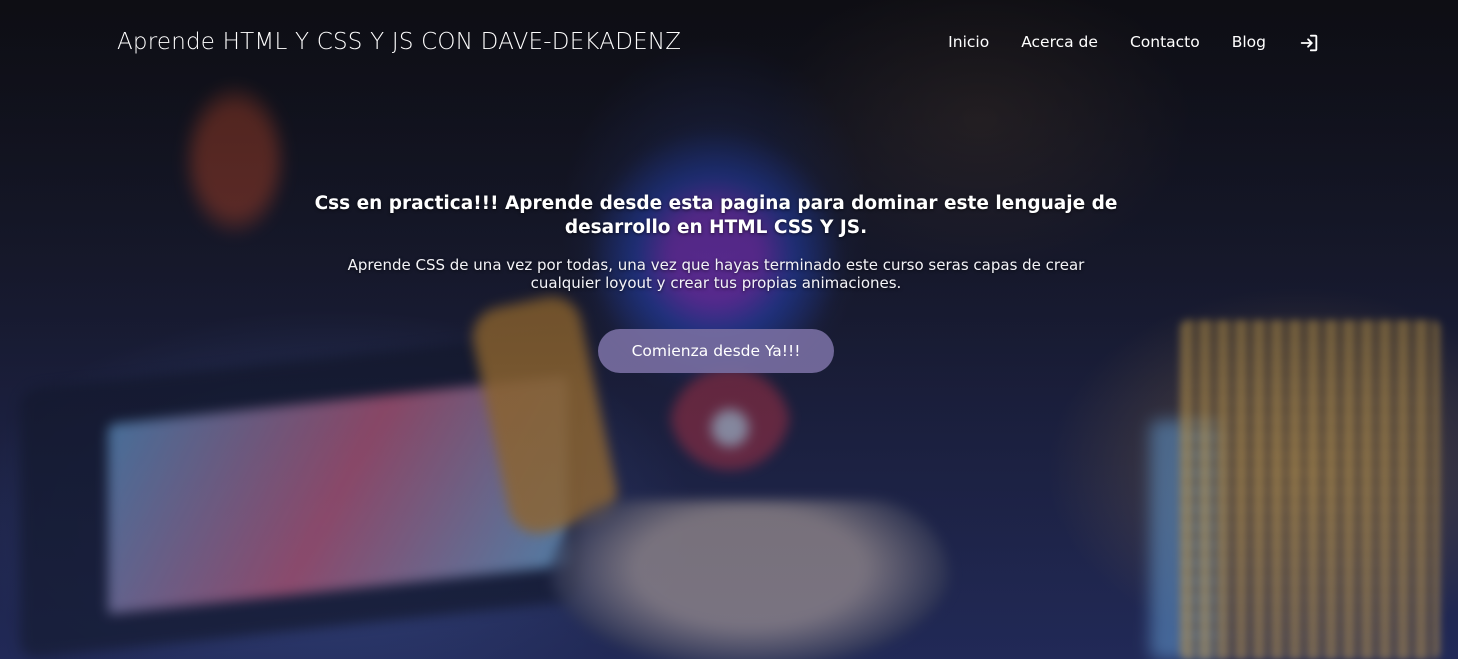 The height and width of the screenshot is (659, 1458). Describe the element at coordinates (968, 42) in the screenshot. I see `nav-item-inicio: Inicio` at that location.